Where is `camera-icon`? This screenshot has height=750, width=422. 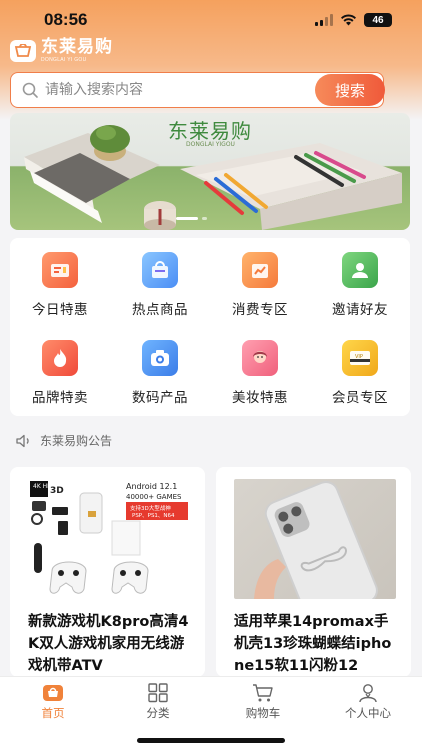
camera-icon is located at coordinates (160, 358).